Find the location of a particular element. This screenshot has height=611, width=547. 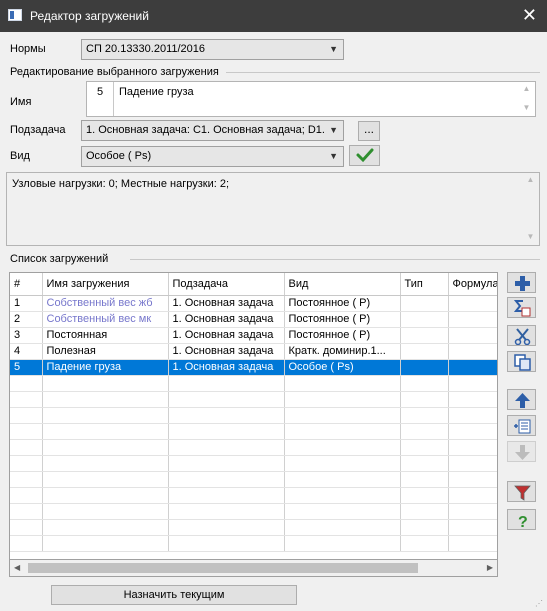

kind-select: Особое ( Ps) ▼ is located at coordinates (212, 156).